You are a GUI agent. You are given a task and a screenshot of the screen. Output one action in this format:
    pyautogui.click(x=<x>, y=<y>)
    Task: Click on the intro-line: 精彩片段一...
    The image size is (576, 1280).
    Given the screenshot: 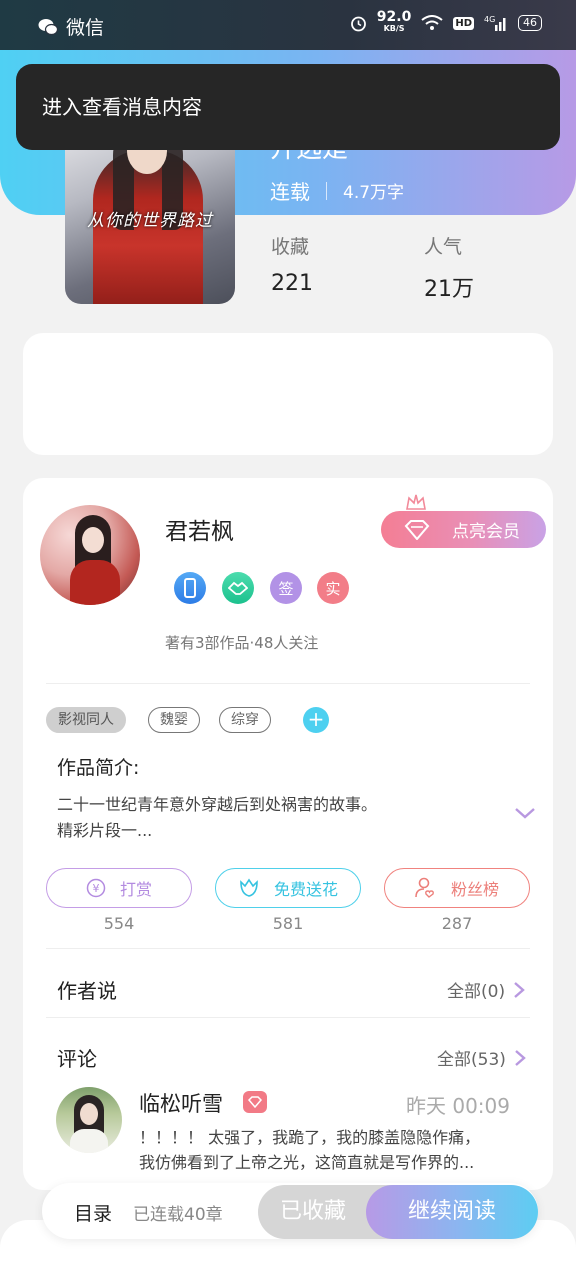 What is the action you would take?
    pyautogui.click(x=105, y=830)
    